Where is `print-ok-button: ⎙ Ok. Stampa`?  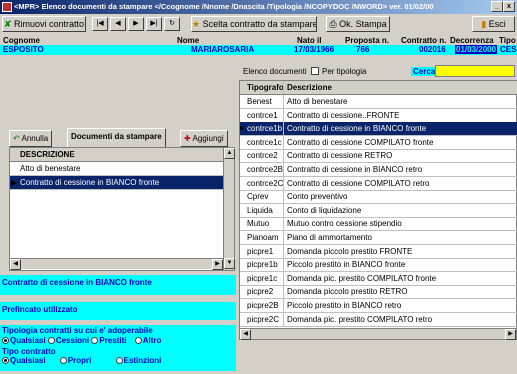
print-ok-button: ⎙ Ok. Stampa is located at coordinates (358, 24).